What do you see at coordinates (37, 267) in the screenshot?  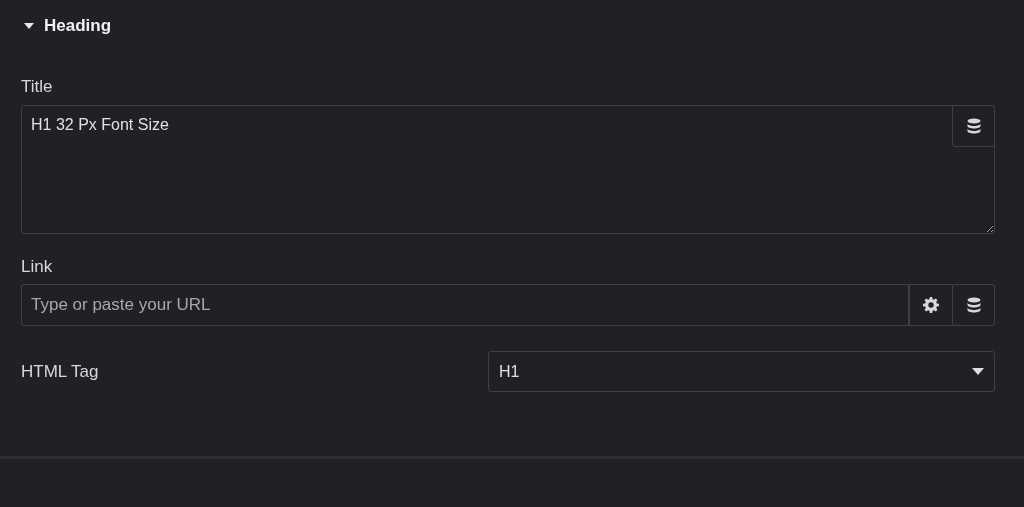 I see `field-label: Link` at bounding box center [37, 267].